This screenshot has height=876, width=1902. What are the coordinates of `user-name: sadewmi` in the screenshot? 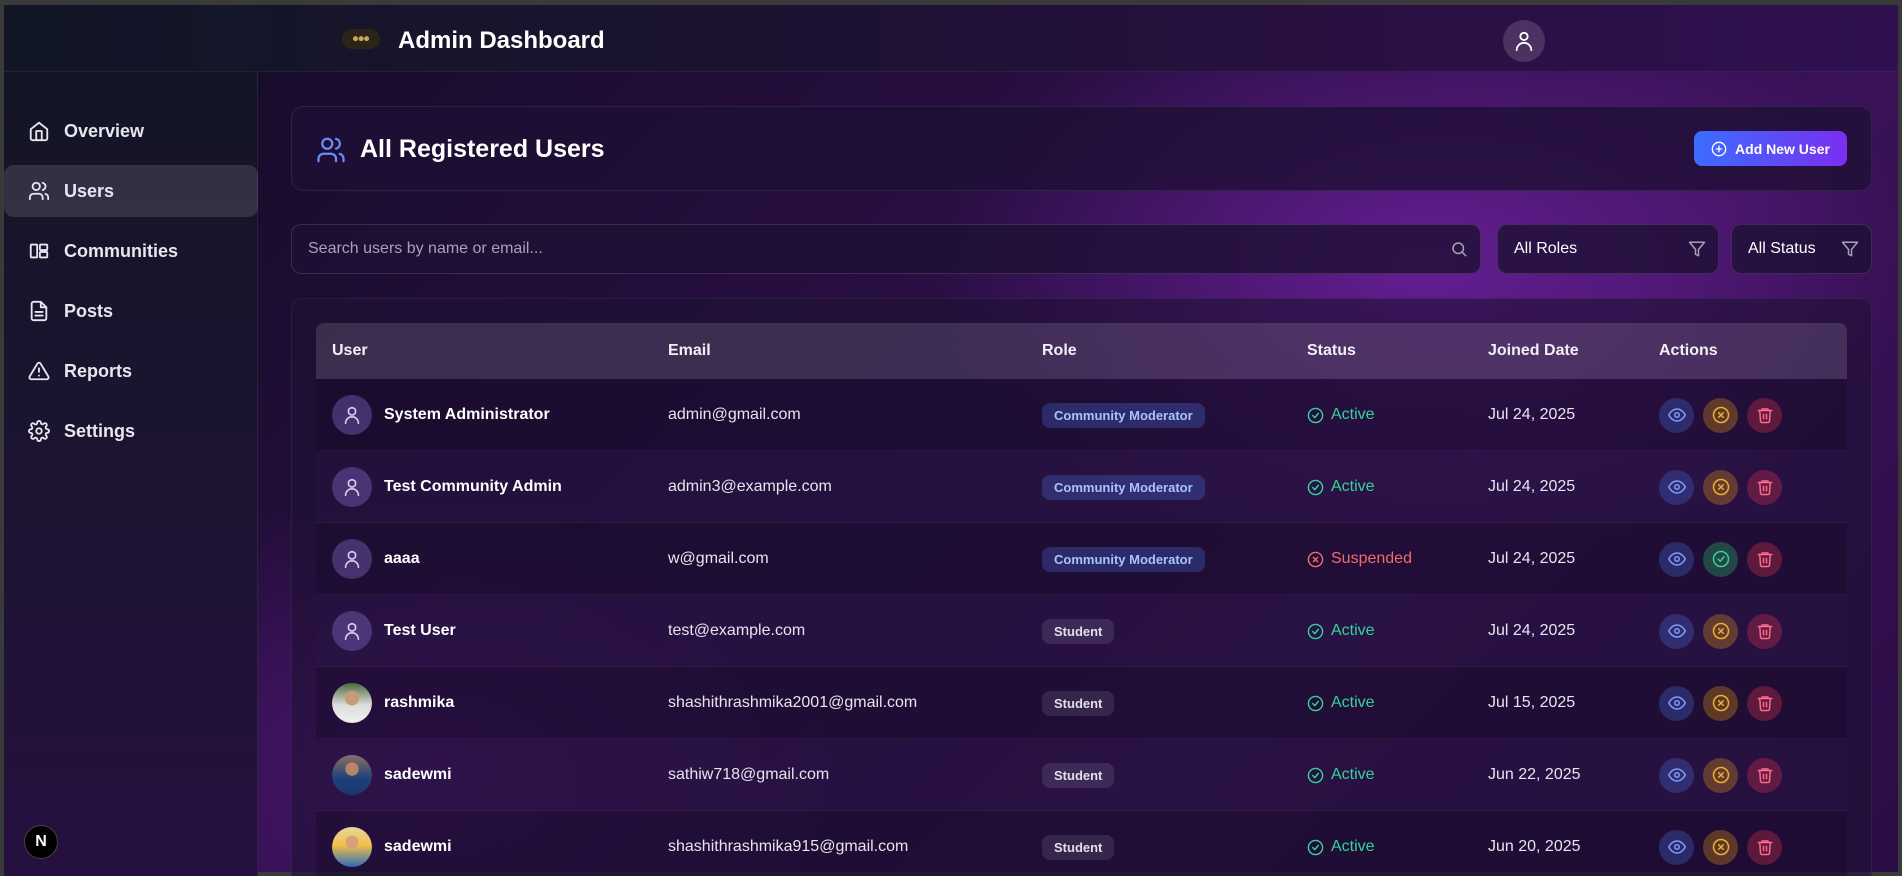 It's located at (418, 774).